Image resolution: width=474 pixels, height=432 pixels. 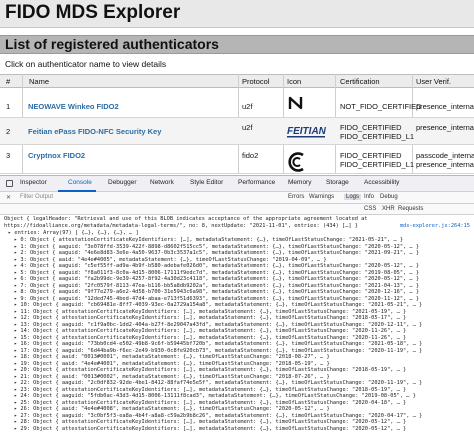 What do you see at coordinates (321, 197) in the screenshot?
I see `filter-warnings: Warnings` at bounding box center [321, 197].